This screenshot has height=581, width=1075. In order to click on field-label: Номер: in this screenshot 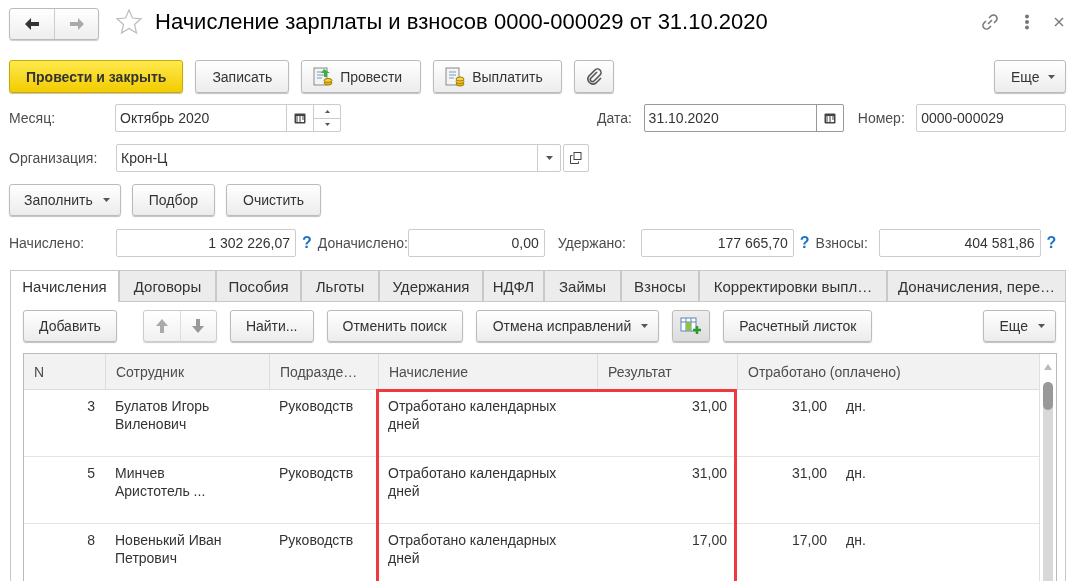, I will do `click(881, 118)`.